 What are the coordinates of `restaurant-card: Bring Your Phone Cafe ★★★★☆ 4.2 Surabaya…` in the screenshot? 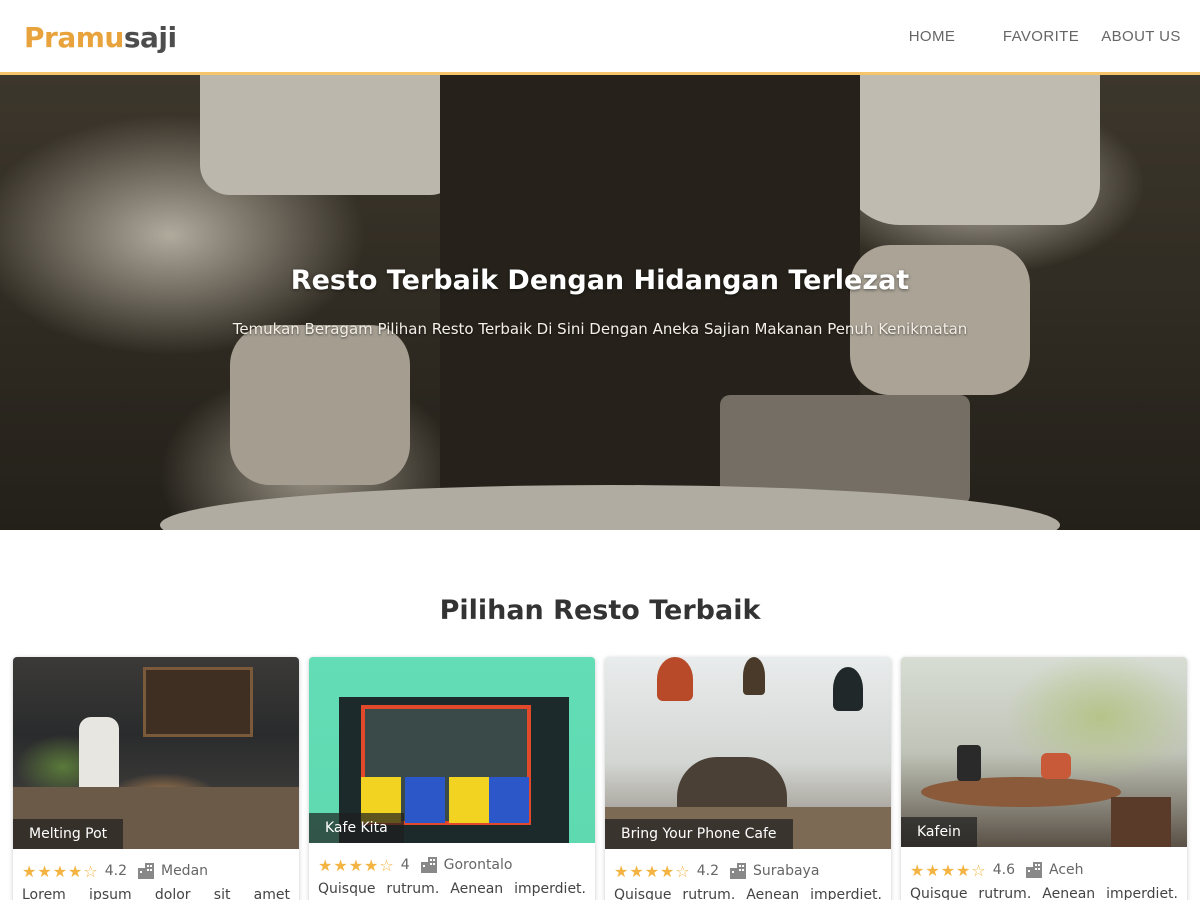 It's located at (748, 778).